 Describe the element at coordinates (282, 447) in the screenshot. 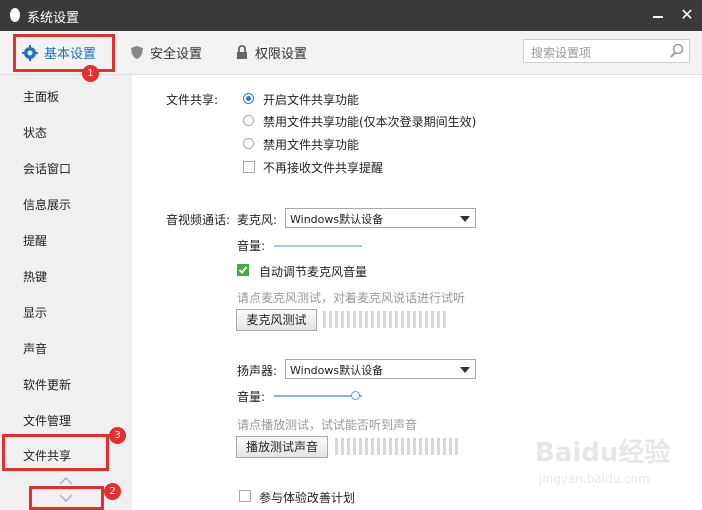

I see `speaker-test-button: 播放测试声音` at that location.